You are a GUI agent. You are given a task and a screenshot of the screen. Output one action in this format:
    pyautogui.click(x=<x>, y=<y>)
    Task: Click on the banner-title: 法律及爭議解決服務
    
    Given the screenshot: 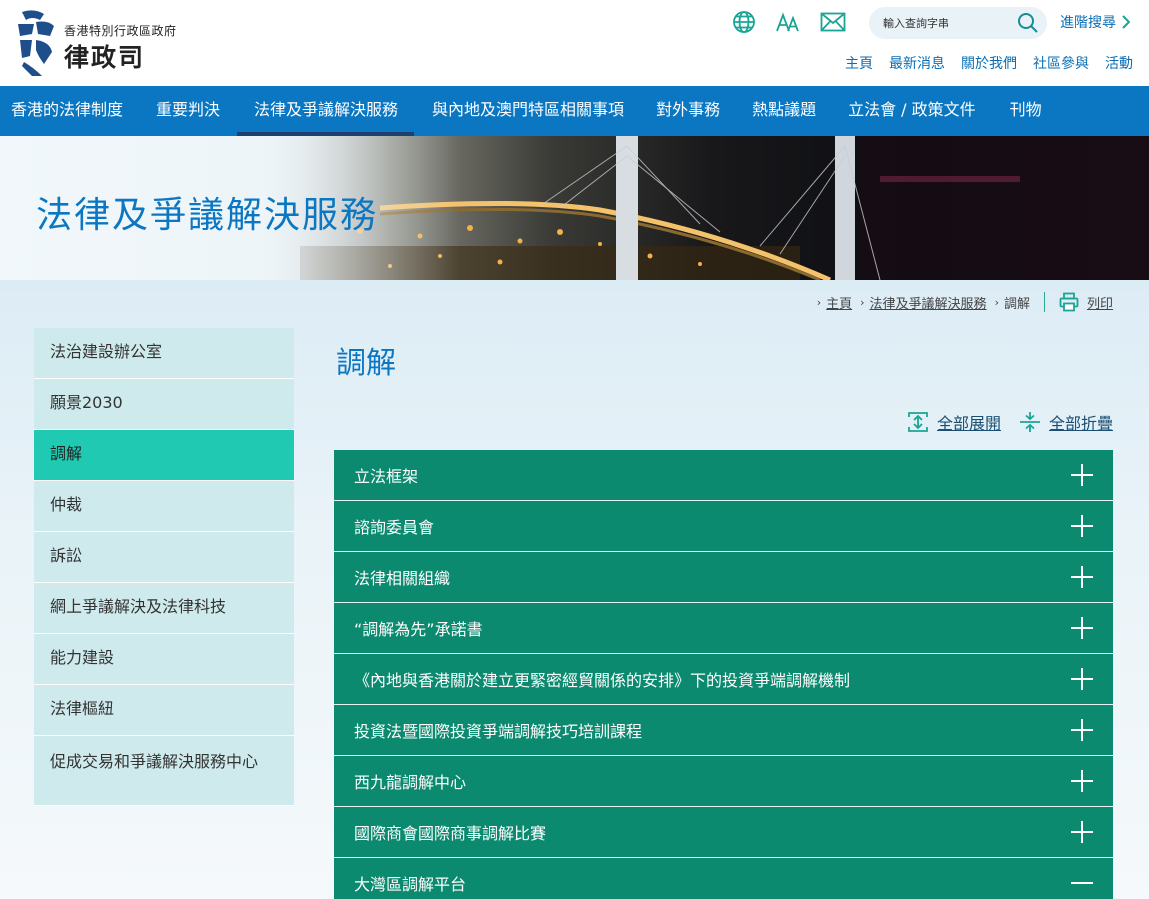 What is the action you would take?
    pyautogui.click(x=207, y=215)
    